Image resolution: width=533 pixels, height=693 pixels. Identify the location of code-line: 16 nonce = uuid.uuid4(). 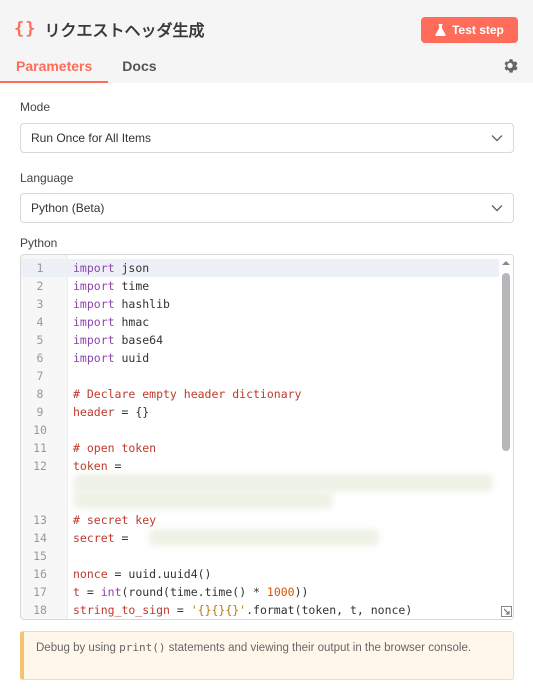
(260, 574).